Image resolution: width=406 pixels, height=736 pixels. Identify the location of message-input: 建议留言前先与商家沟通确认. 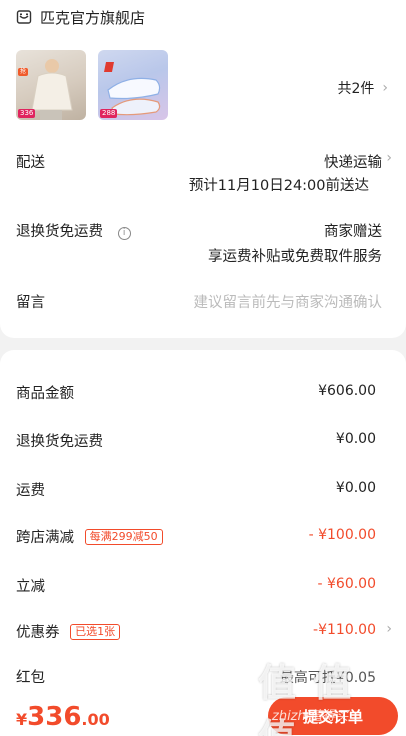
(288, 301).